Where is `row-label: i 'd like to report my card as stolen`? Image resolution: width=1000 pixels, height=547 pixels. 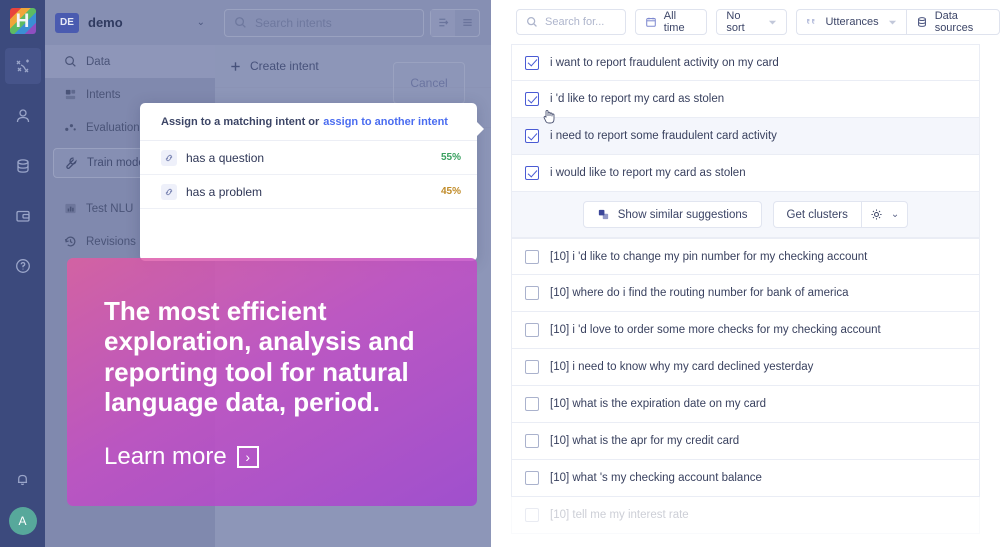
row-label: i 'd like to report my card as stolen is located at coordinates (637, 99).